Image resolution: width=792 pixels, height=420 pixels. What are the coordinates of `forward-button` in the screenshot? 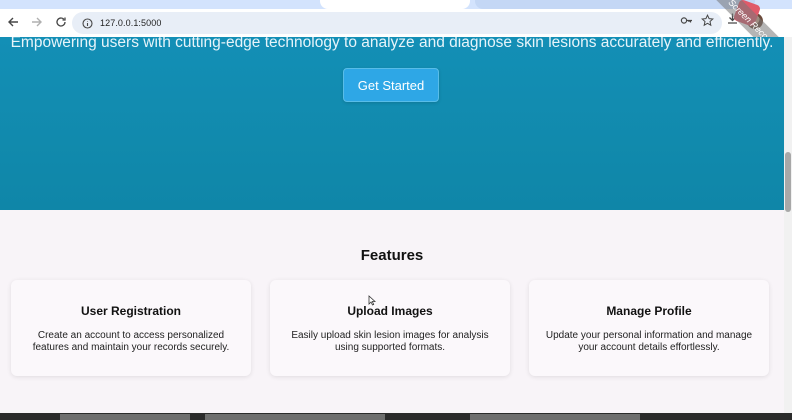 It's located at (37, 23).